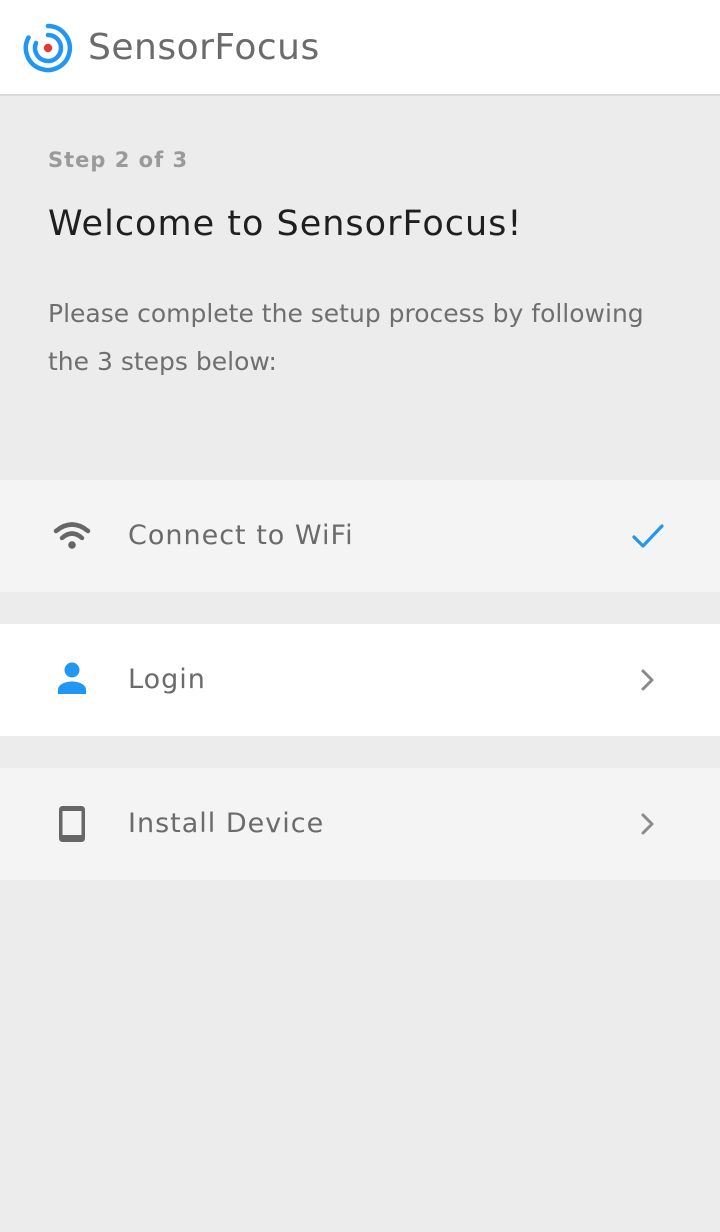 Image resolution: width=720 pixels, height=1232 pixels. I want to click on phone-icon, so click(72, 824).